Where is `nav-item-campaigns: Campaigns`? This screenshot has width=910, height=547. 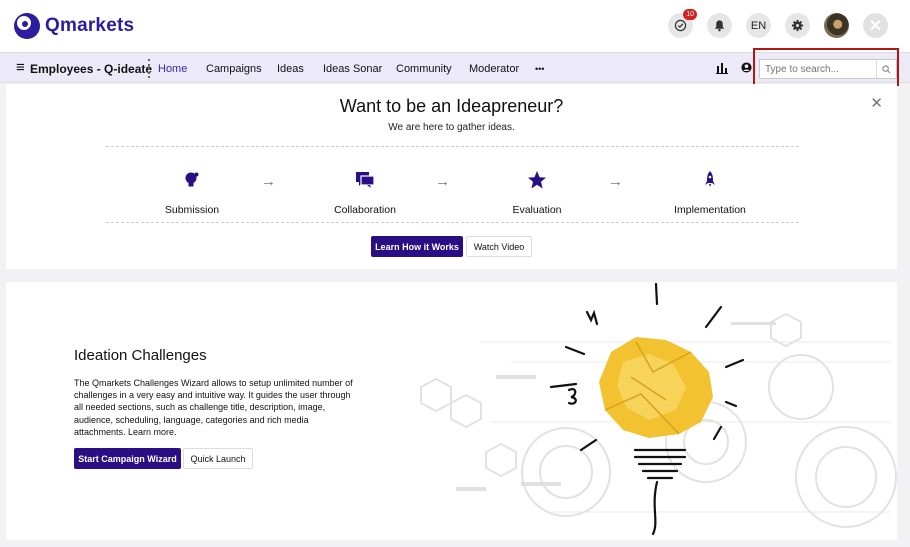
nav-item-campaigns: Campaigns is located at coordinates (234, 69).